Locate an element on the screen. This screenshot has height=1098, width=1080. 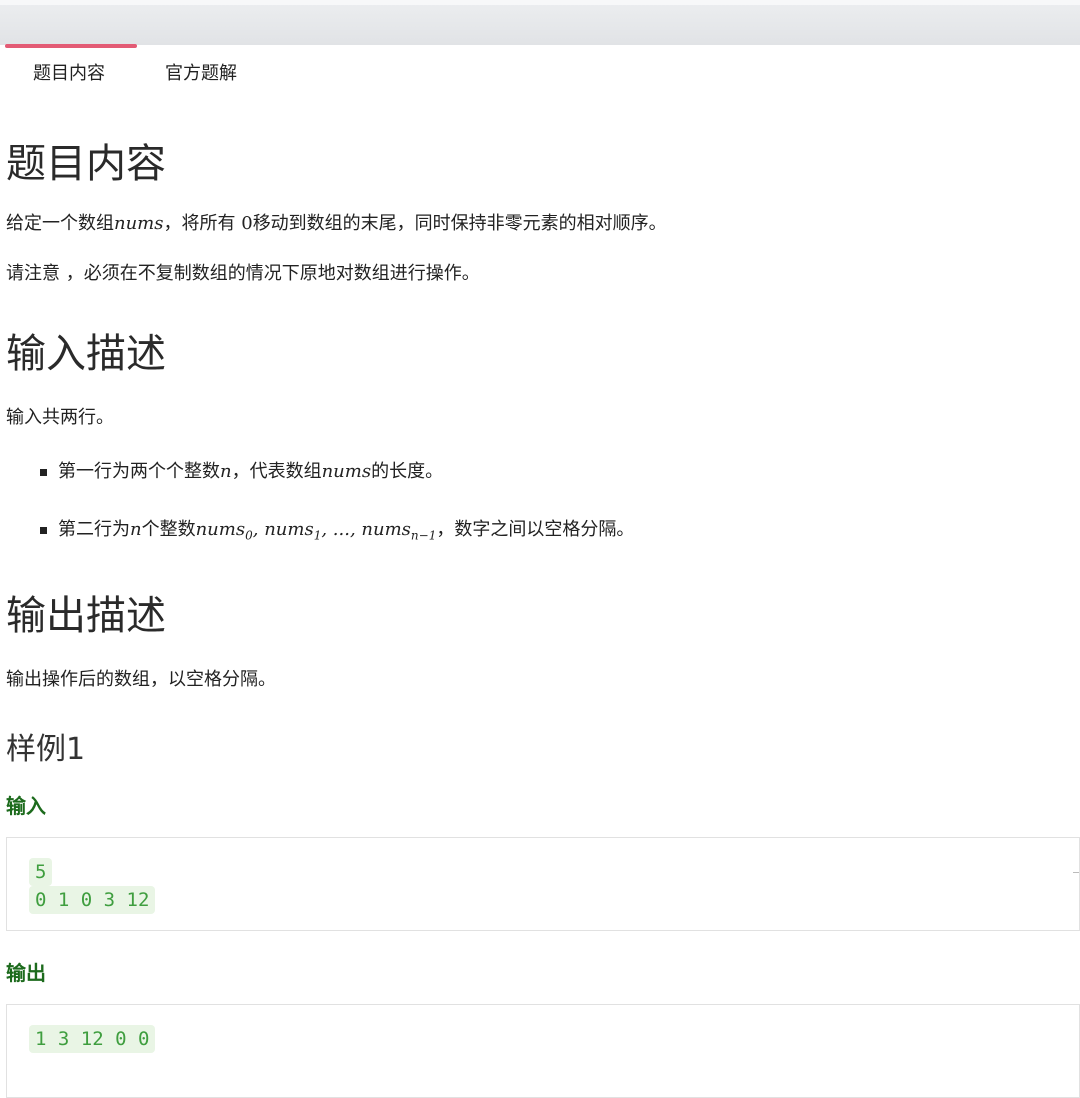
tab-problem-content: 题目内容 is located at coordinates (69, 74).